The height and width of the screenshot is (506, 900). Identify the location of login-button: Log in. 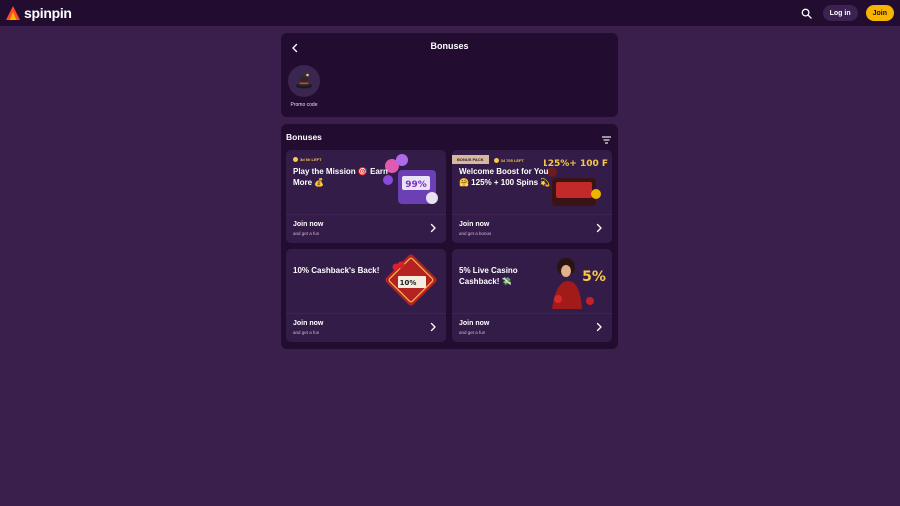
(840, 13).